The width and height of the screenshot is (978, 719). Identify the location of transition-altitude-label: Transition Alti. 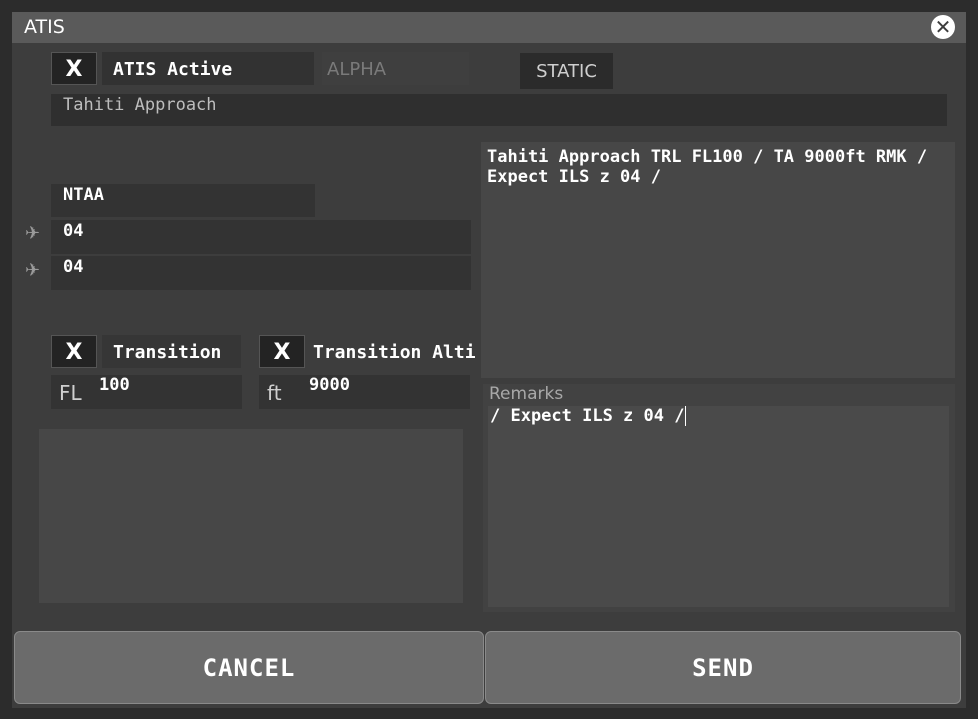
(394, 352).